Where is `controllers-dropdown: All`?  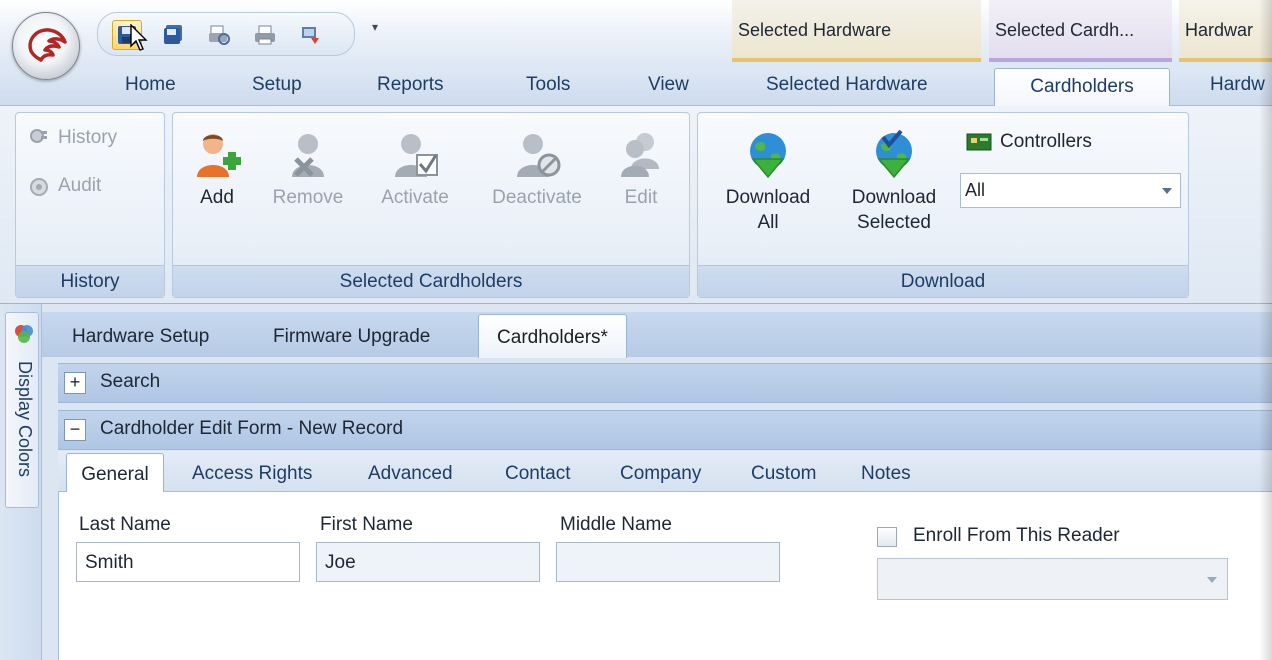
controllers-dropdown: All is located at coordinates (1070, 190).